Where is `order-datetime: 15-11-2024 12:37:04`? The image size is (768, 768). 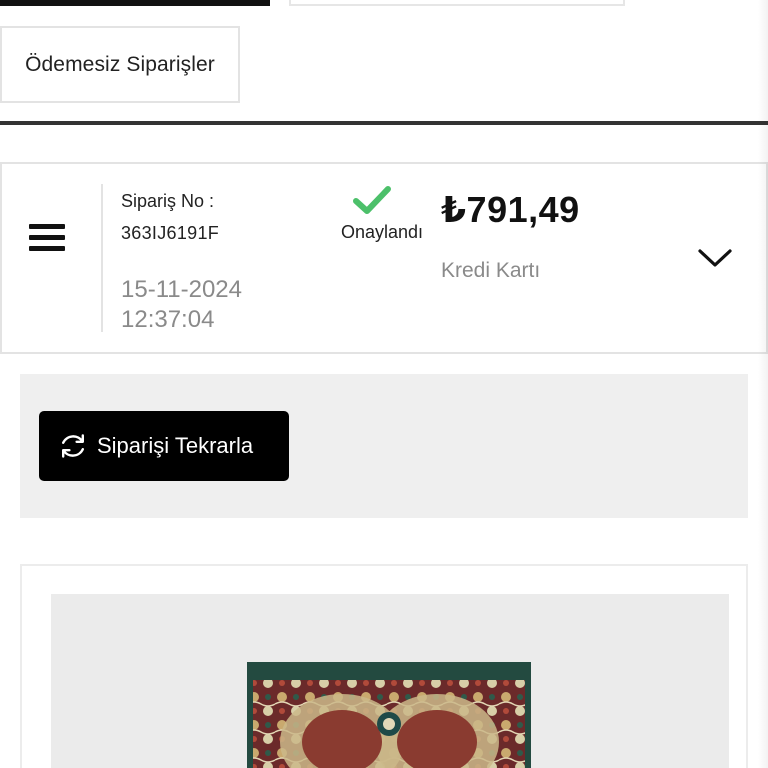 order-datetime: 15-11-2024 12:37:04 is located at coordinates (181, 305).